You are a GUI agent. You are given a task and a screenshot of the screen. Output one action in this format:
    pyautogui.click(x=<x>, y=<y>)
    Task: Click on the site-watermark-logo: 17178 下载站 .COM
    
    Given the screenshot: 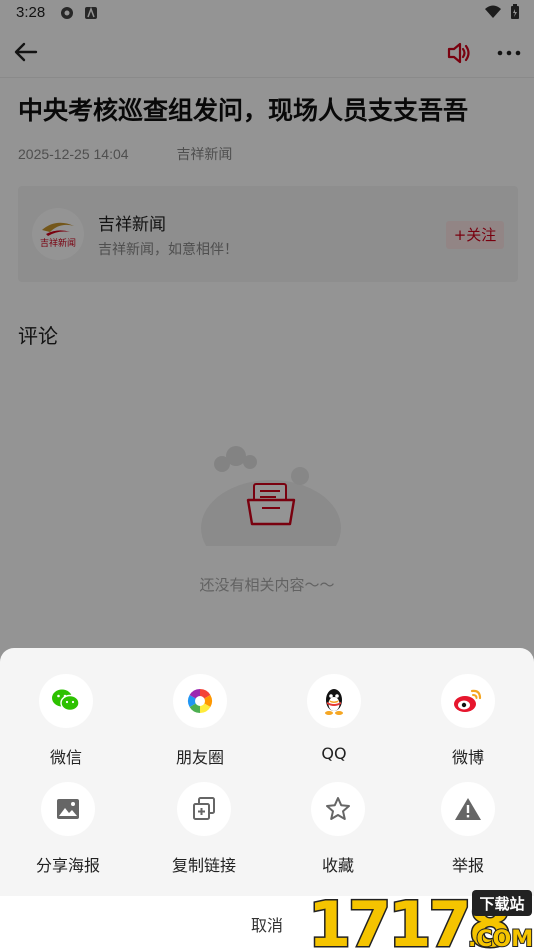 What is the action you would take?
    pyautogui.click(x=420, y=918)
    